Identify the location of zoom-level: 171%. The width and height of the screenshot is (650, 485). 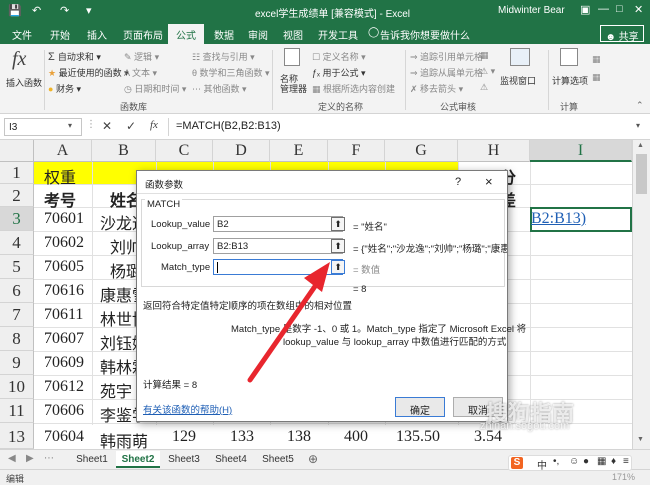
(623, 477).